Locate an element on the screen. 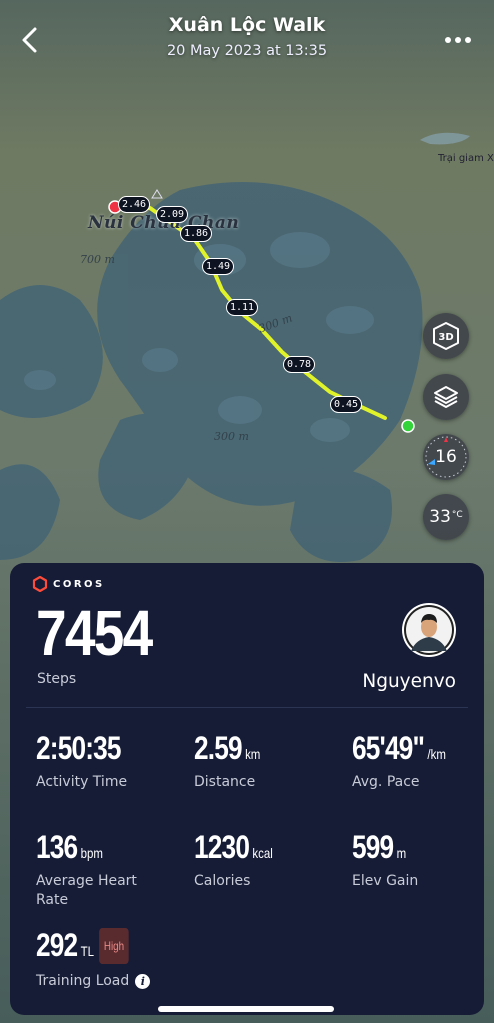 This screenshot has height=1023, width=494. stat-unit: kcal is located at coordinates (262, 853).